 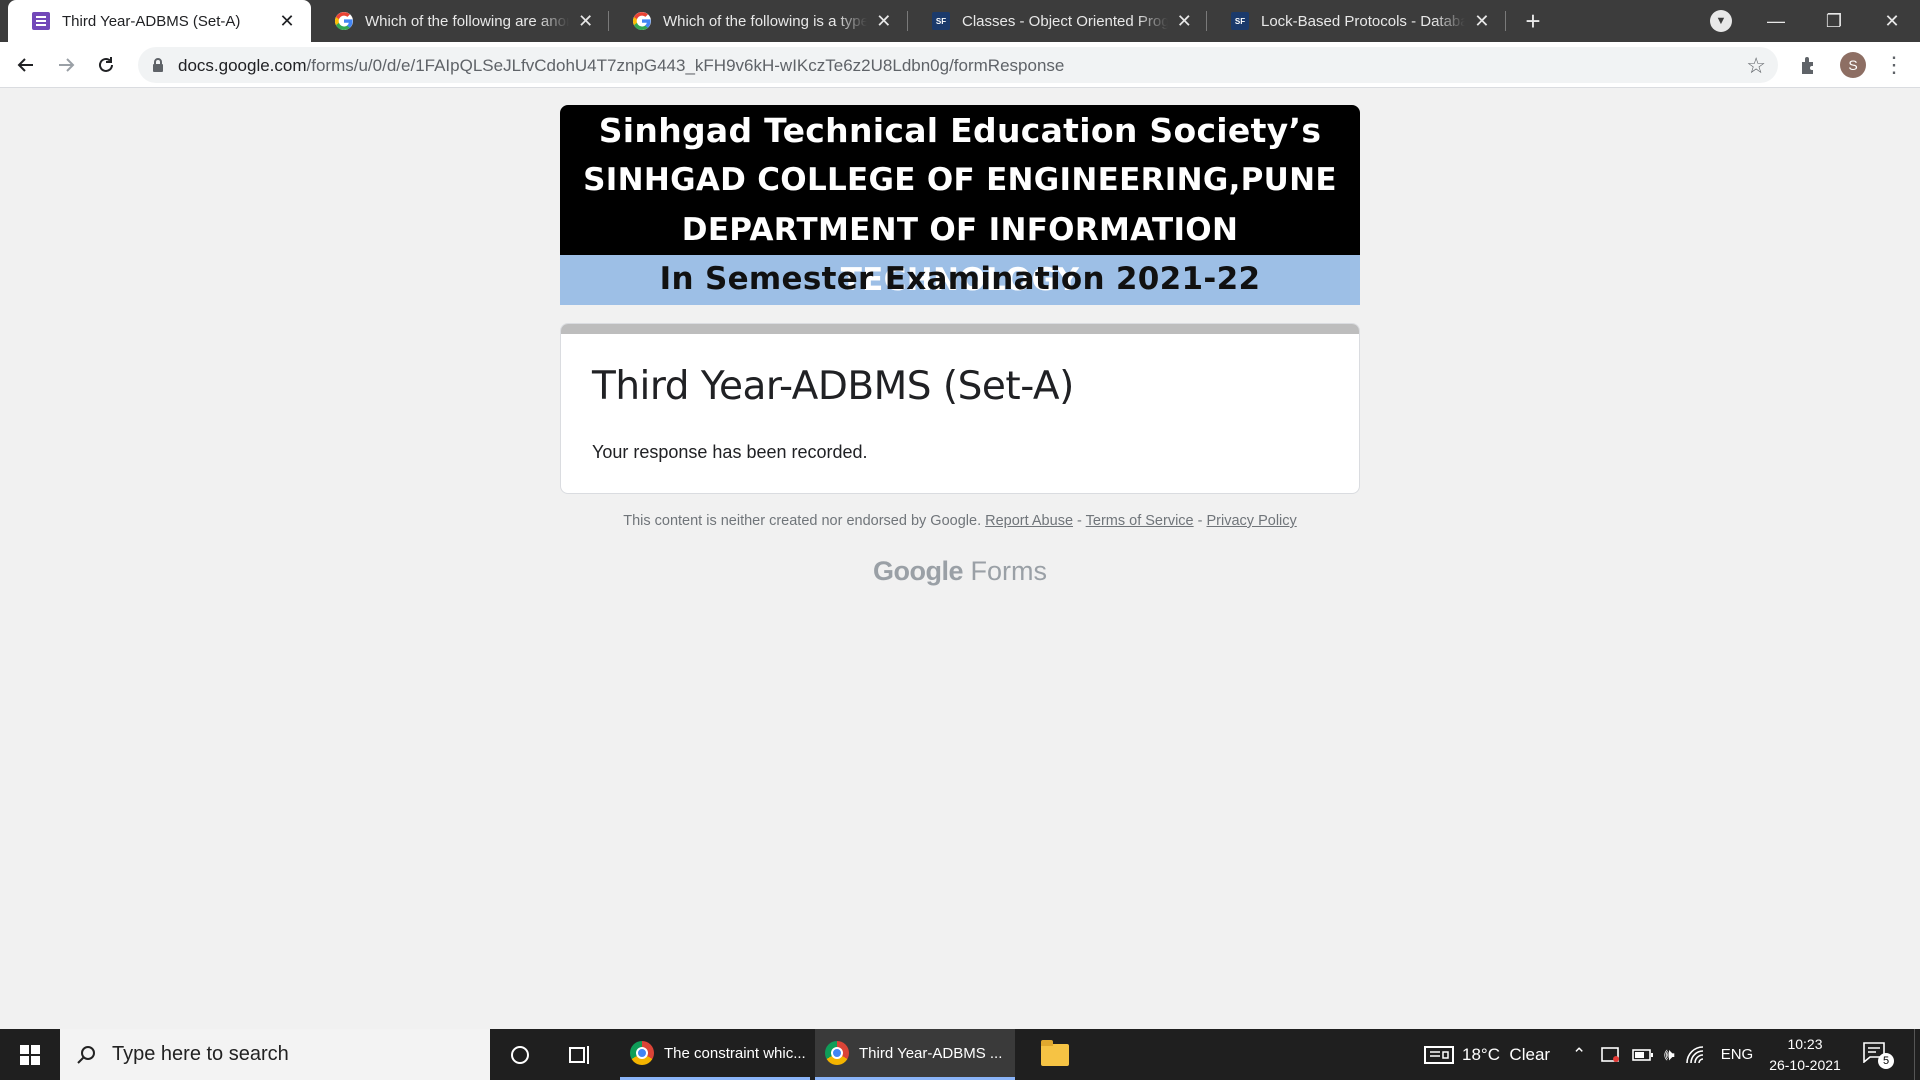 I want to click on card-accent-bar, so click(x=960, y=329).